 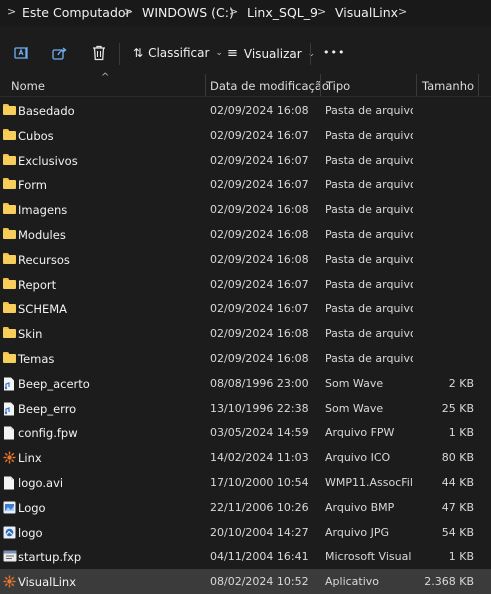 I want to click on file-size: 54 KB, so click(x=457, y=532).